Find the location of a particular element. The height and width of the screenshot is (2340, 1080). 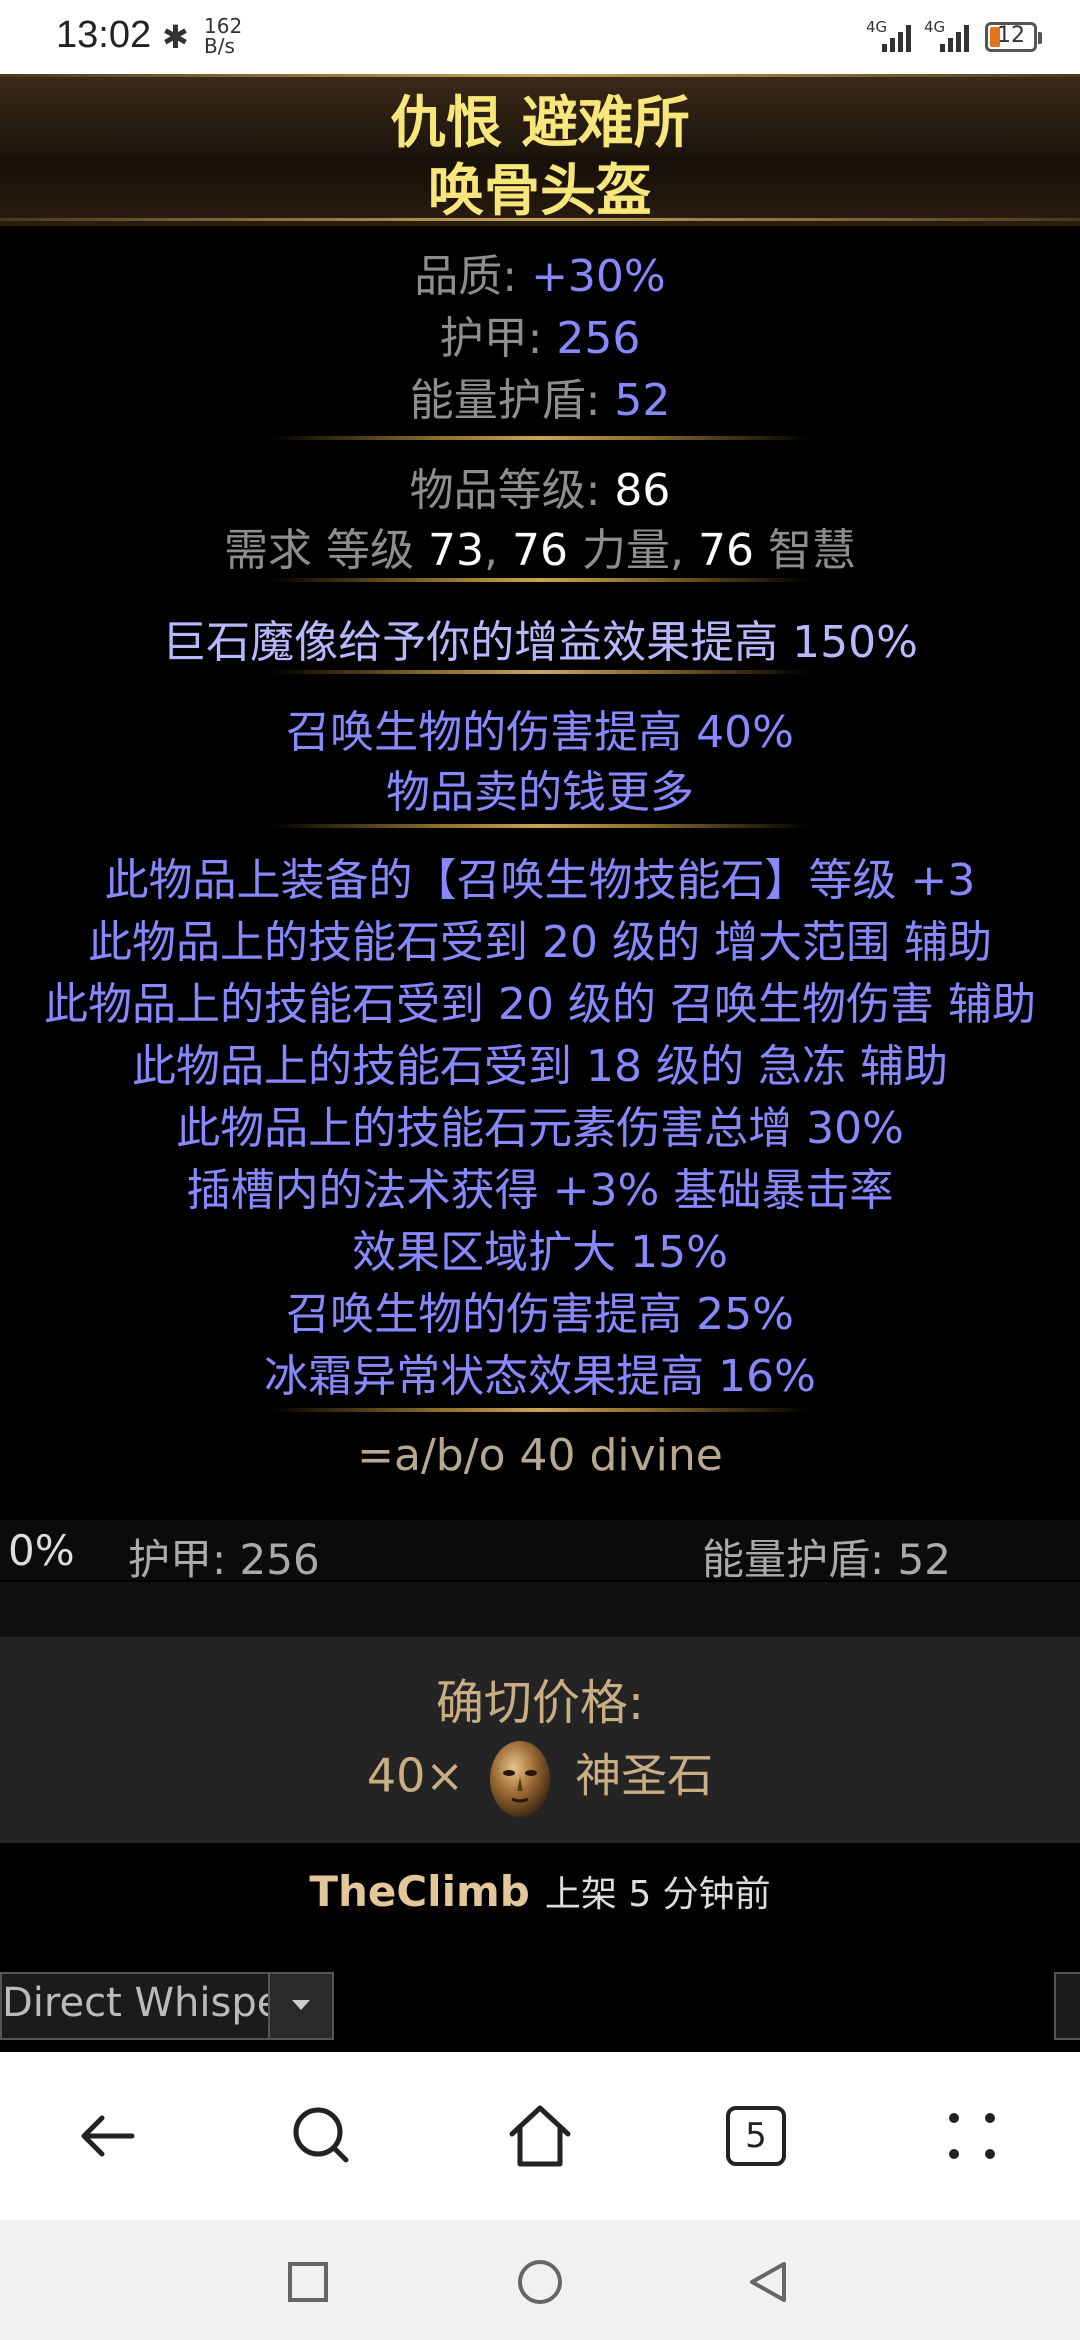

seller-info: TheClimb 上架 5 分钟前 is located at coordinates (540, 1891).